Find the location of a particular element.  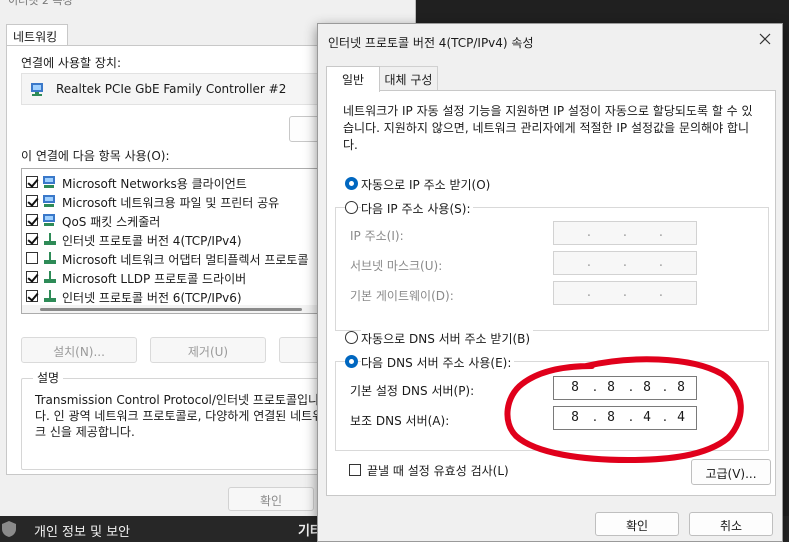

list-item: 인터넷 프로토콜 버전 4(TCP/IPv4) is located at coordinates (174, 239).